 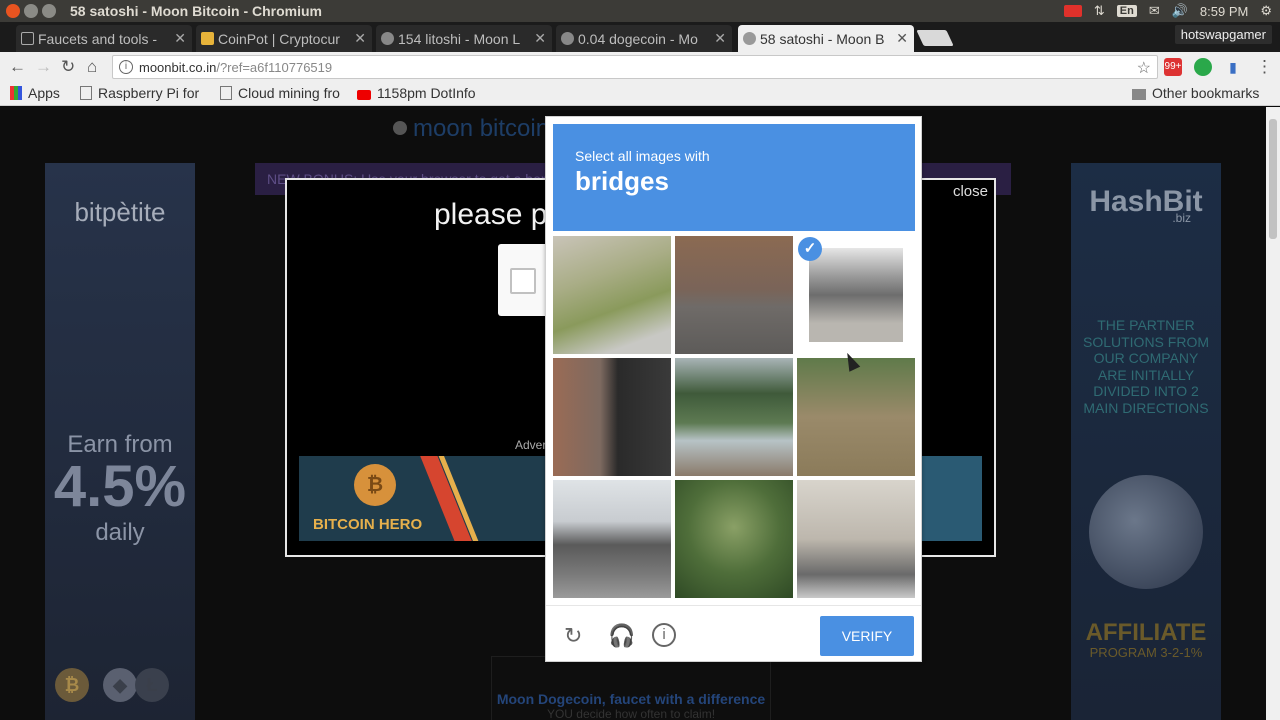 What do you see at coordinates (120, 441) in the screenshot?
I see `left-banner-ad: bitpètite Earn from 4.5% daily ₿ ◆ Ł` at bounding box center [120, 441].